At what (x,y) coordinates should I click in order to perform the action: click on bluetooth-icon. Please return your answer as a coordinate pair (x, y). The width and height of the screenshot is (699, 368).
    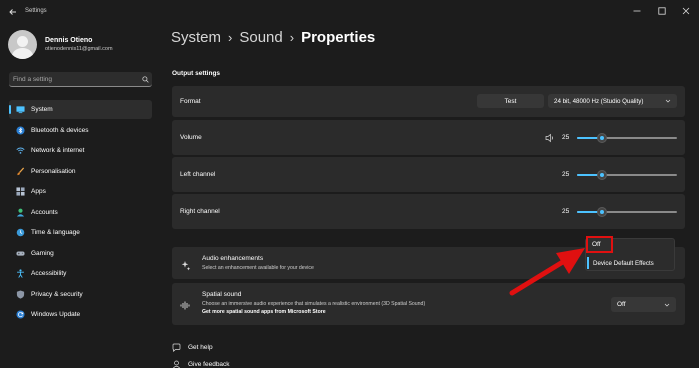
    Looking at the image, I should click on (20, 130).